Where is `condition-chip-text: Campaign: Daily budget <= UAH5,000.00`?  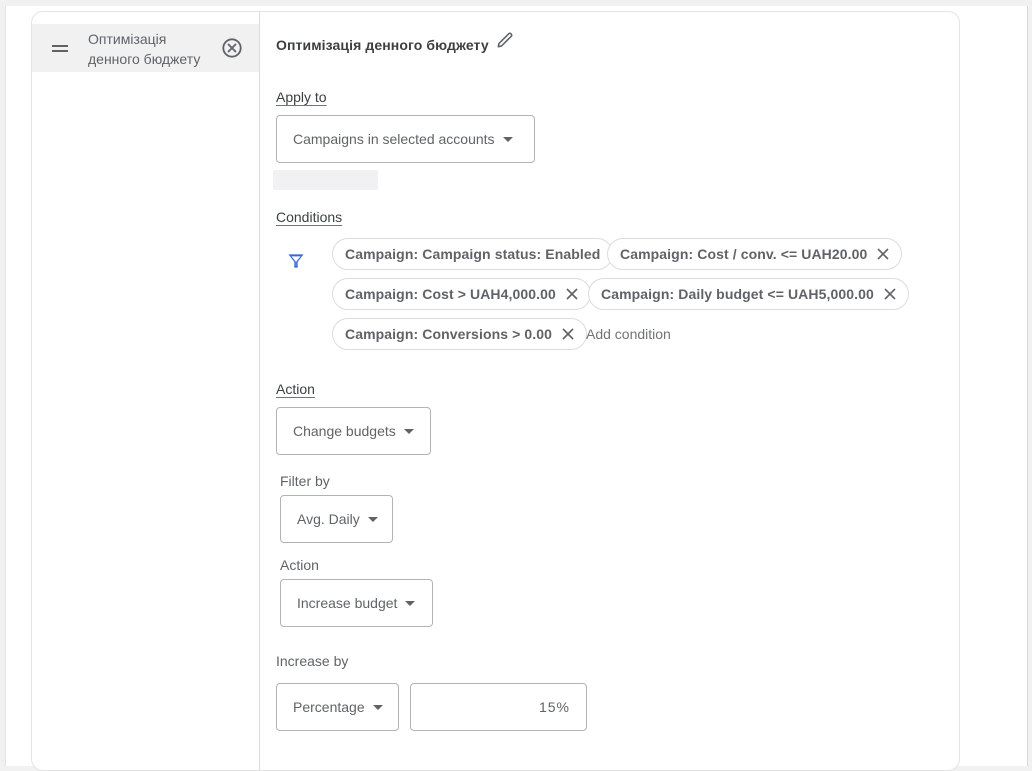
condition-chip-text: Campaign: Daily budget <= UAH5,000.00 is located at coordinates (737, 294).